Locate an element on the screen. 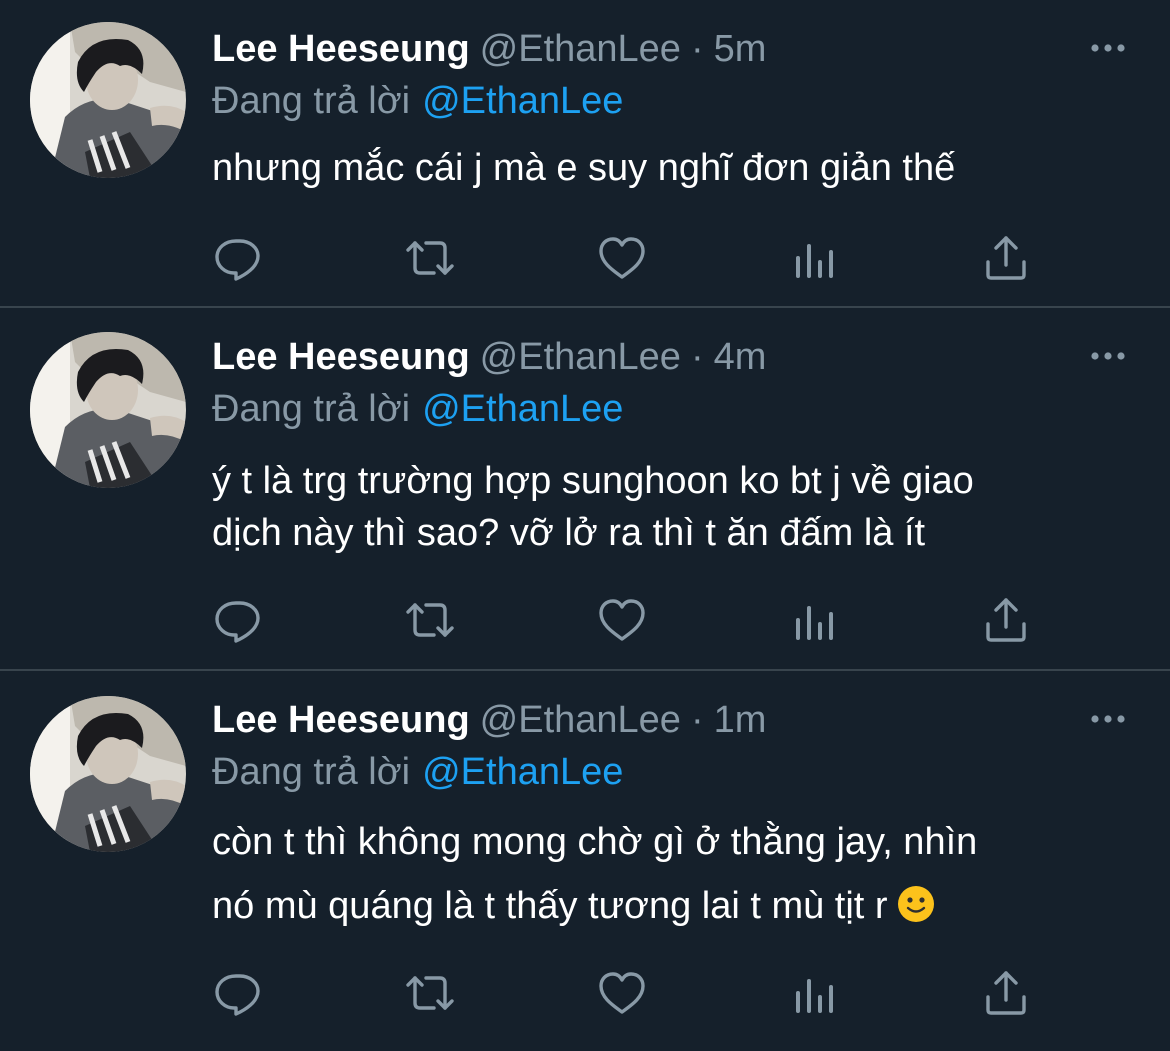 This screenshot has width=1170, height=1051. tweet-header: Lee Heeseung @EthanLee · 1m is located at coordinates (489, 720).